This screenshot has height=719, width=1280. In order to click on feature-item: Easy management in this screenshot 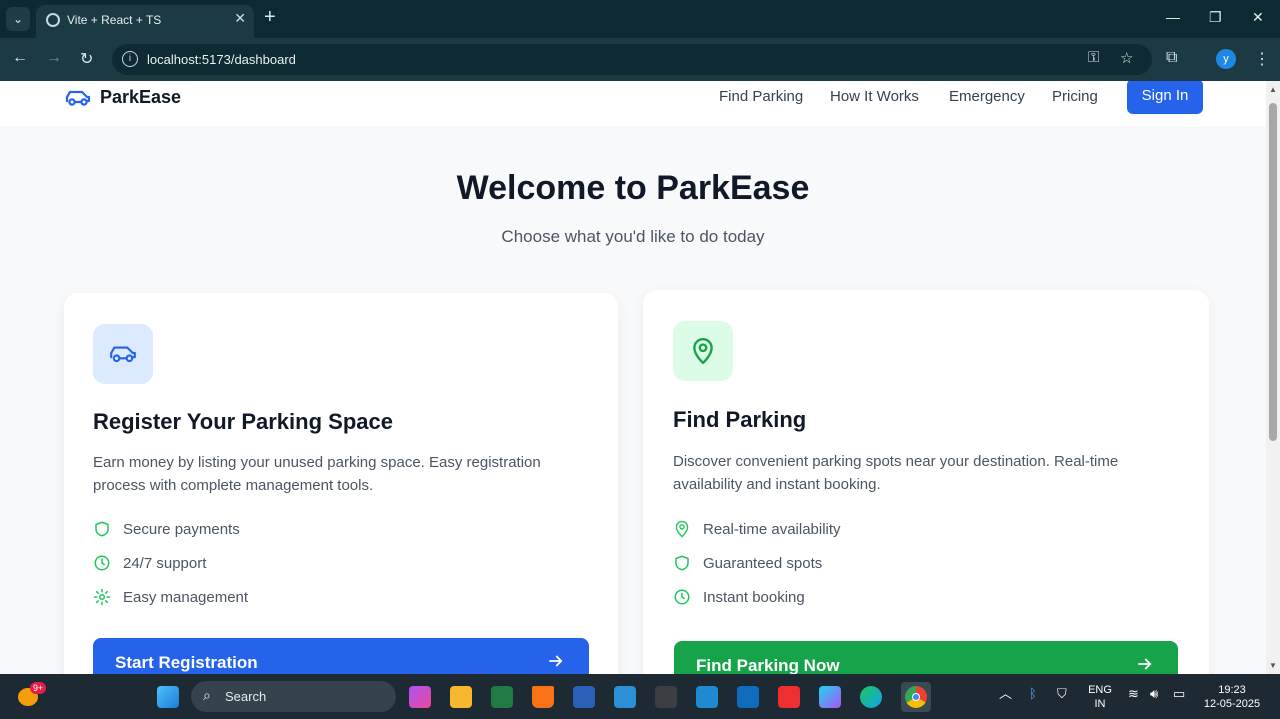, I will do `click(170, 597)`.